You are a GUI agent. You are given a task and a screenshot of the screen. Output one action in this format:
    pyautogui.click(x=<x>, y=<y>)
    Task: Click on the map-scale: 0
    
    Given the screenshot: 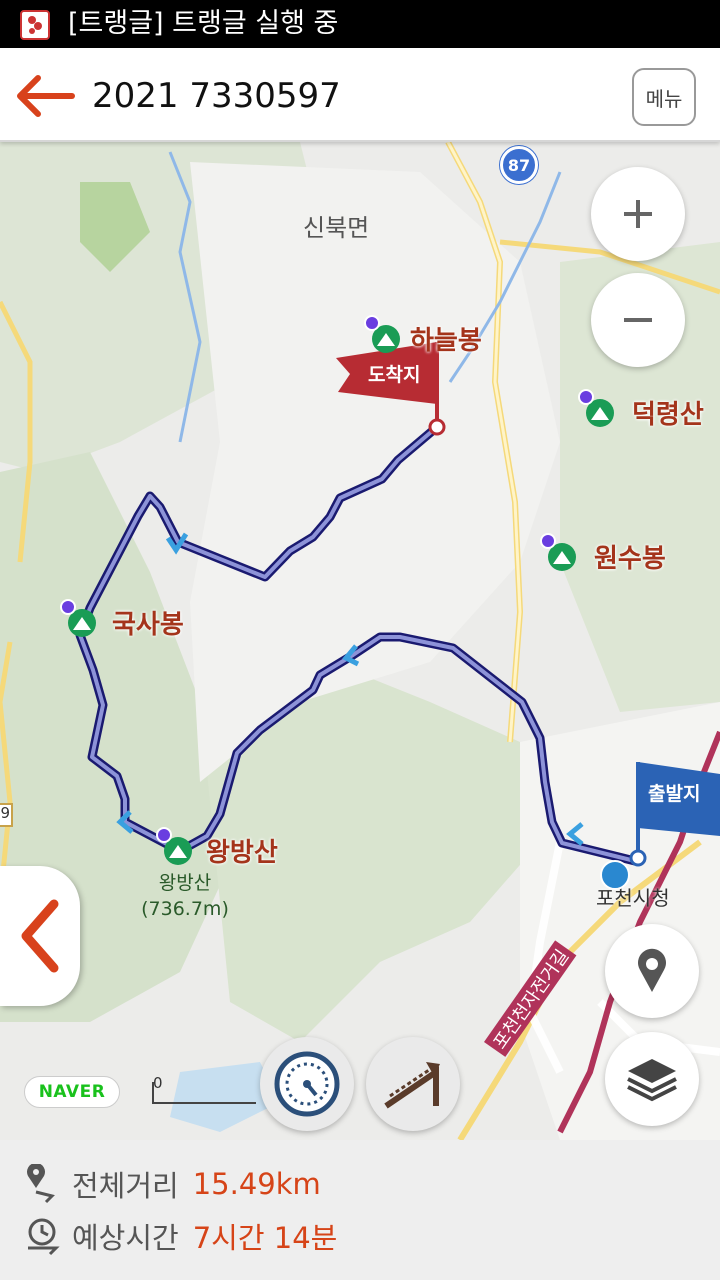 What is the action you would take?
    pyautogui.click(x=204, y=1089)
    